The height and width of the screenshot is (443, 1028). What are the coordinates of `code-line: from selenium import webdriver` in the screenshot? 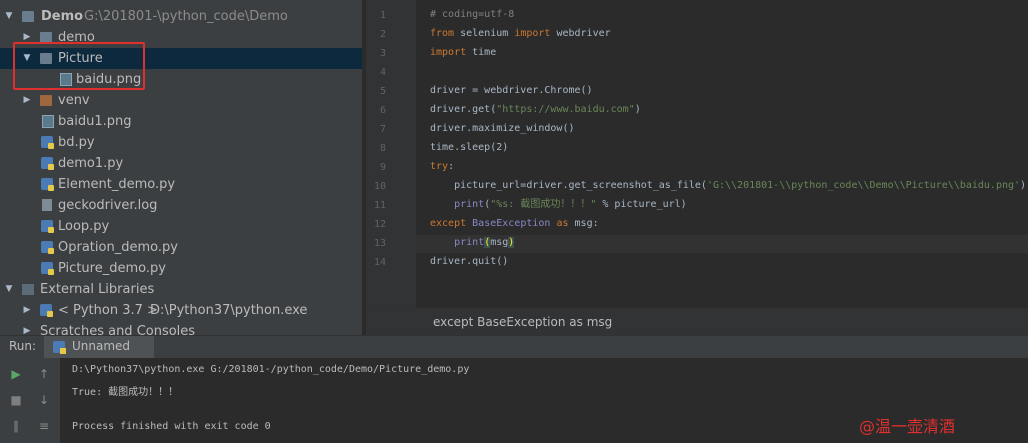 It's located at (520, 34).